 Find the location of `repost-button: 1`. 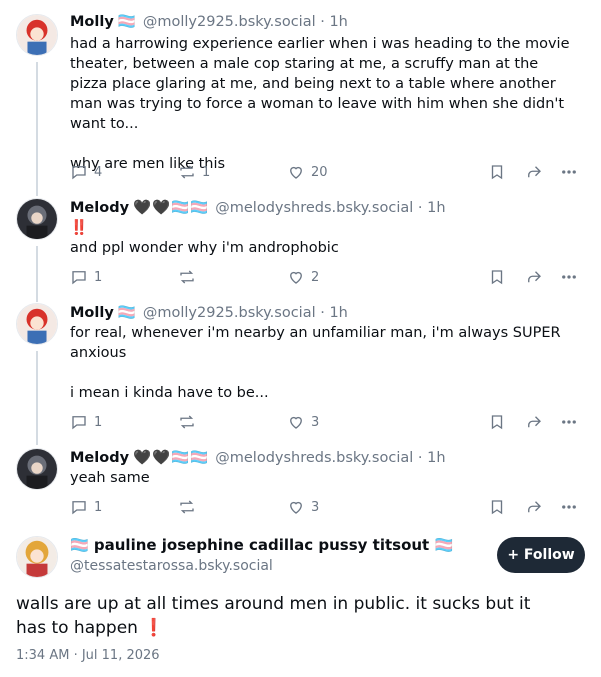

repost-button: 1 is located at coordinates (194, 172).